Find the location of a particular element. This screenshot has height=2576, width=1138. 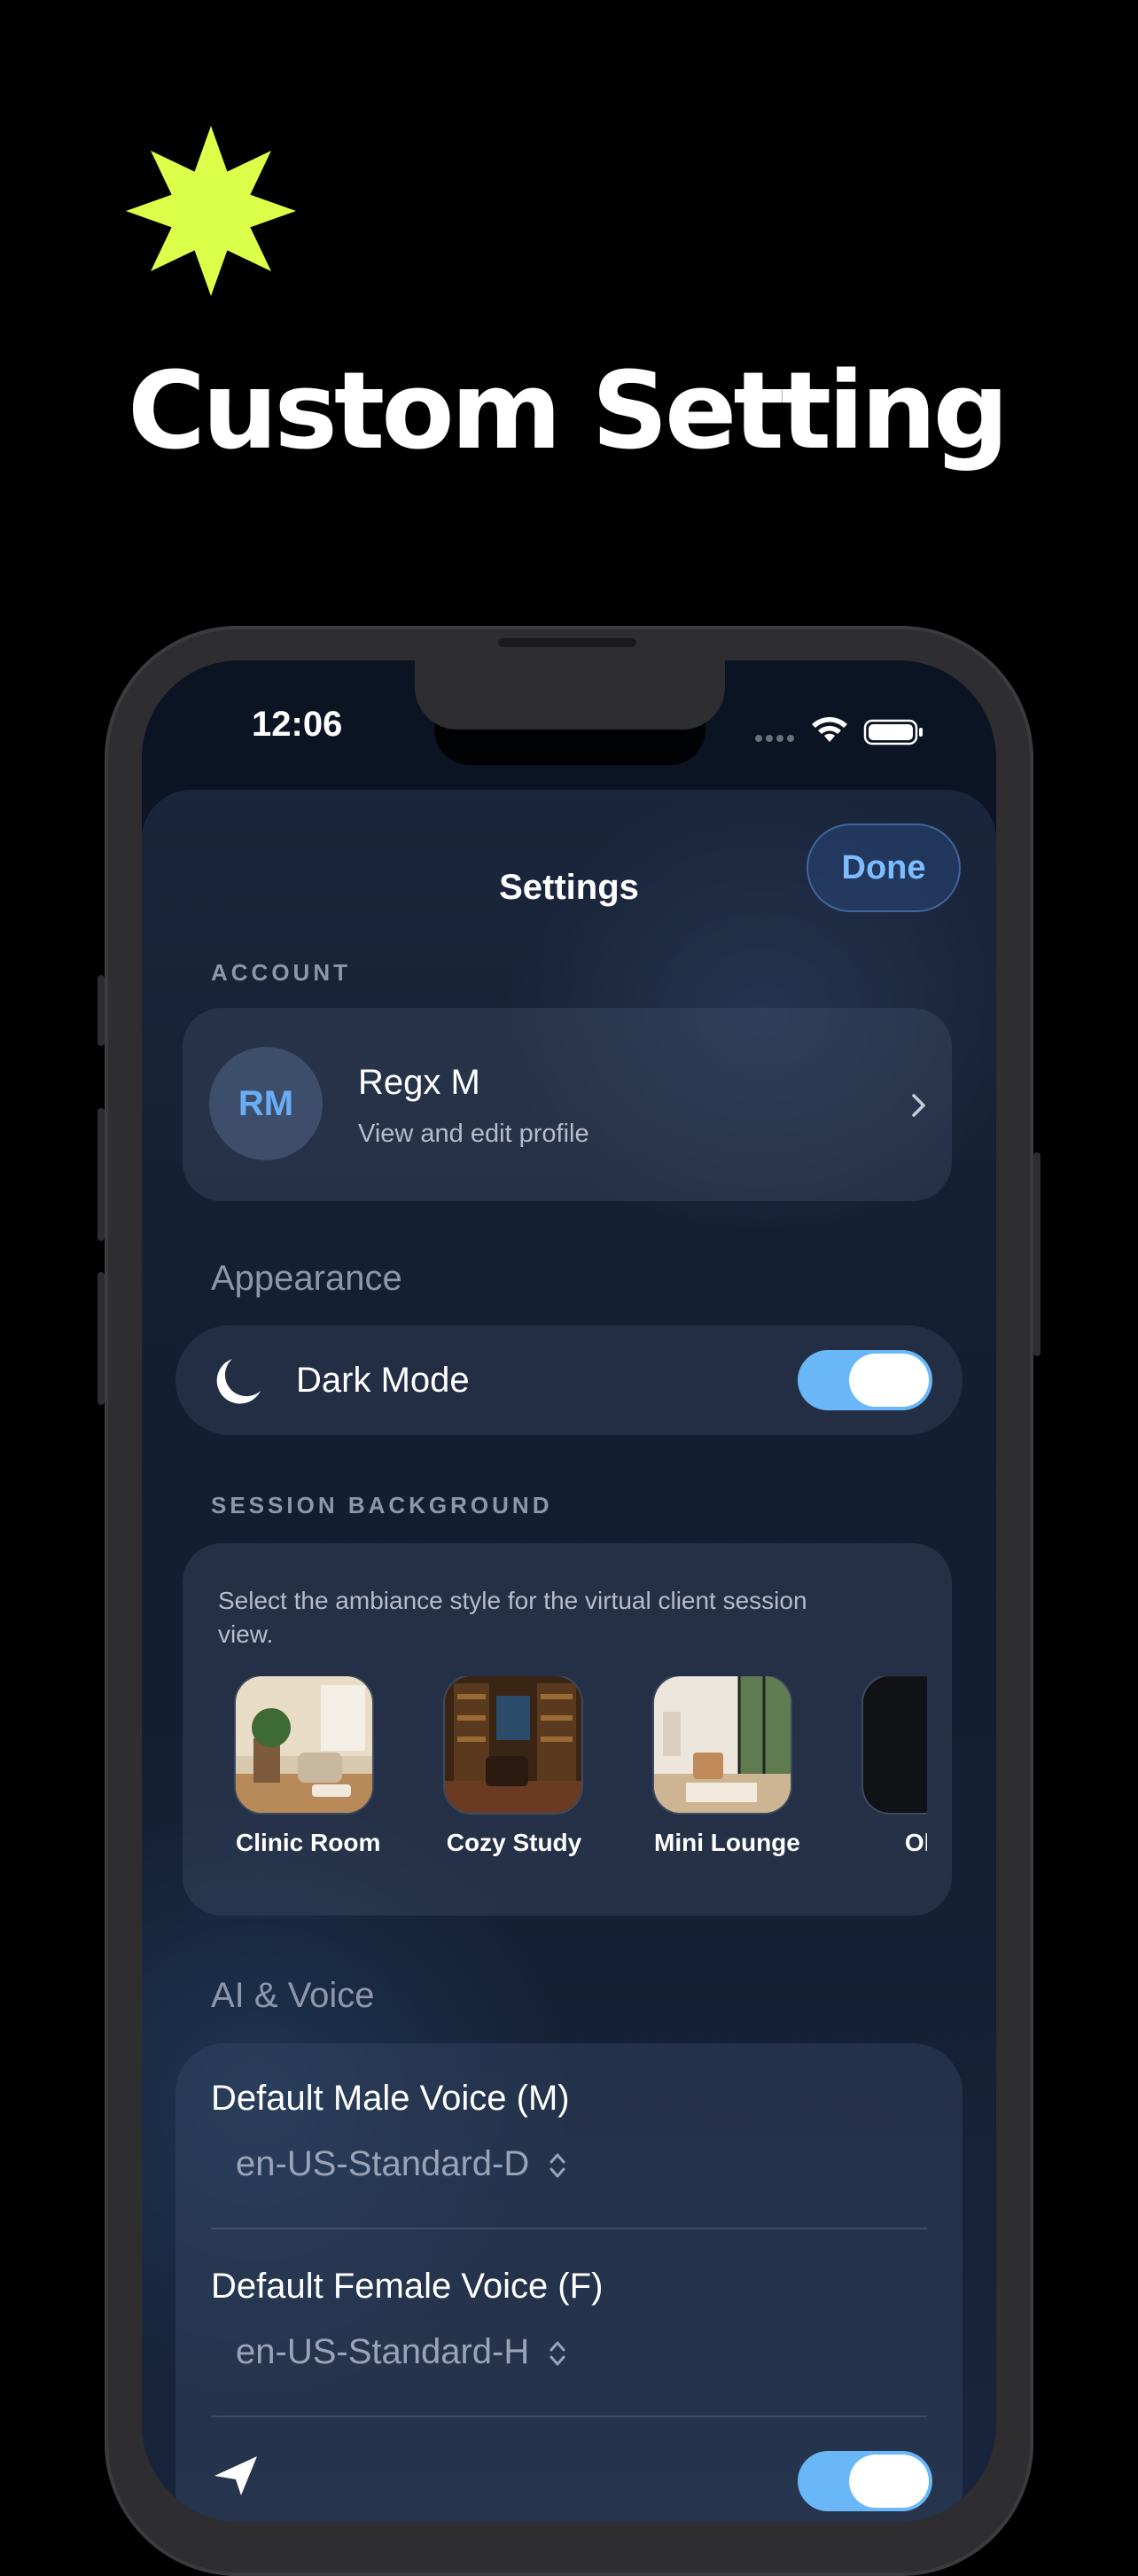

voice-toggle is located at coordinates (865, 2481).